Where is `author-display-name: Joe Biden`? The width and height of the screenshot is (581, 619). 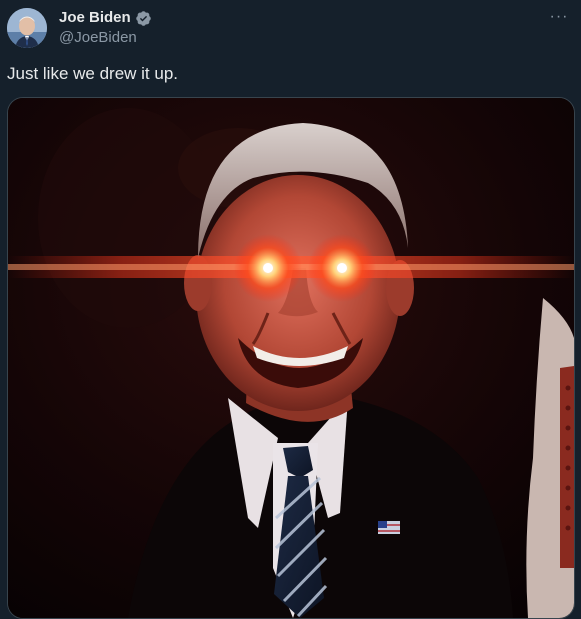 author-display-name: Joe Biden is located at coordinates (95, 18).